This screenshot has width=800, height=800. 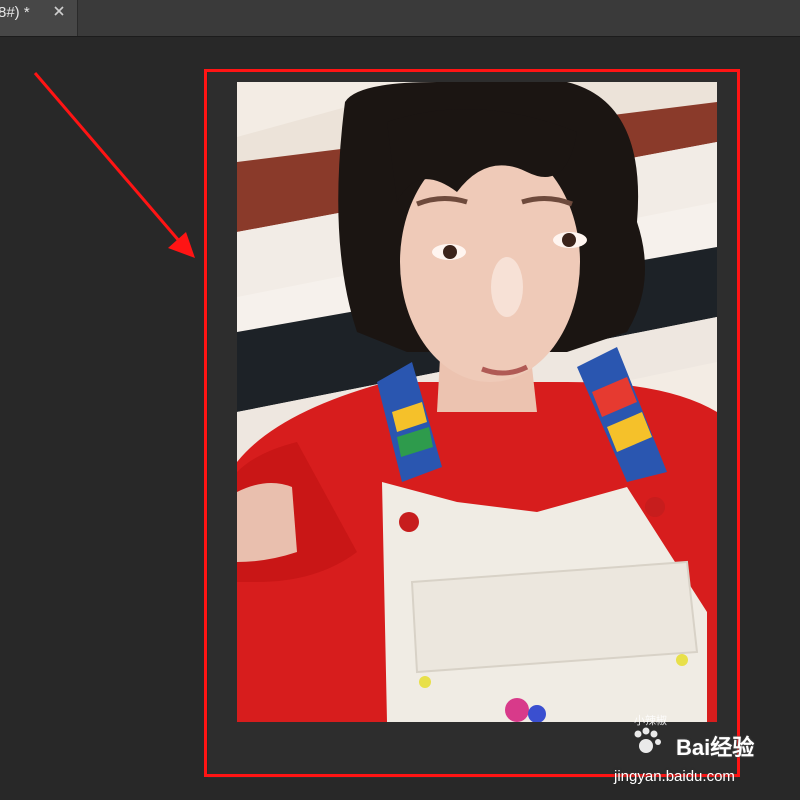 I want to click on document-tab: 8#) *, so click(x=39, y=18).